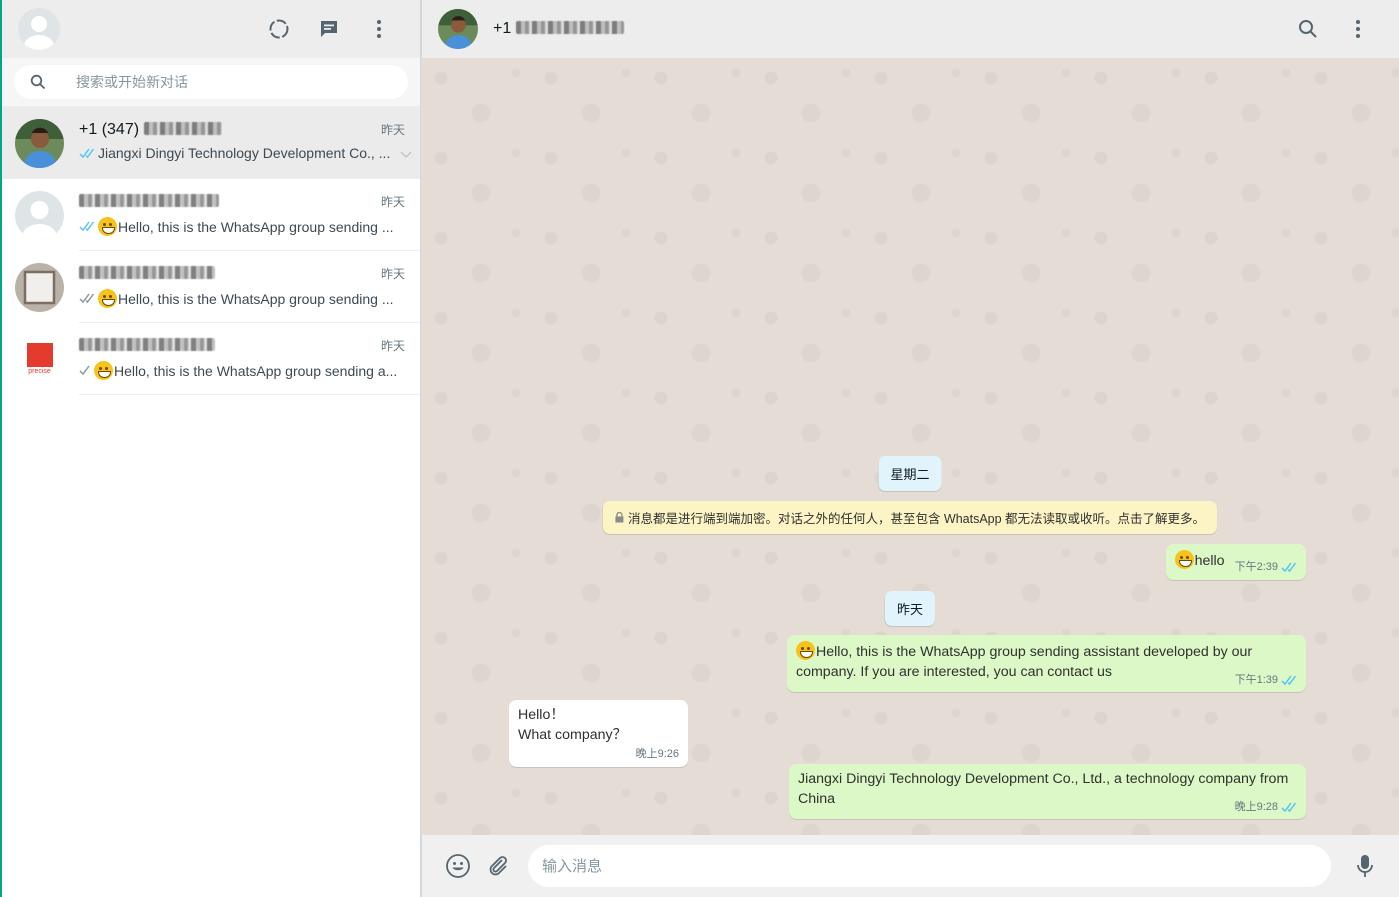 This screenshot has height=897, width=1399. I want to click on single-tick-icon, so click(85, 370).